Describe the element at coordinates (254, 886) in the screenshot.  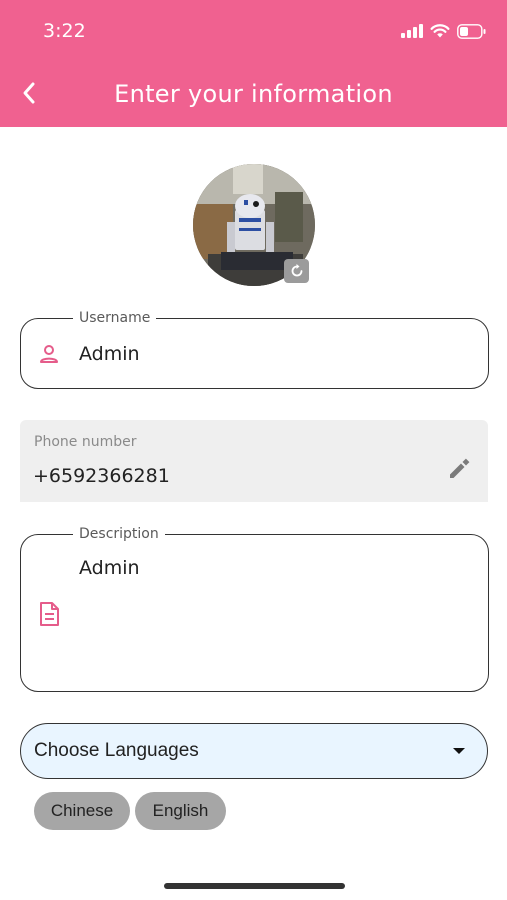
I see `home-indicator` at that location.